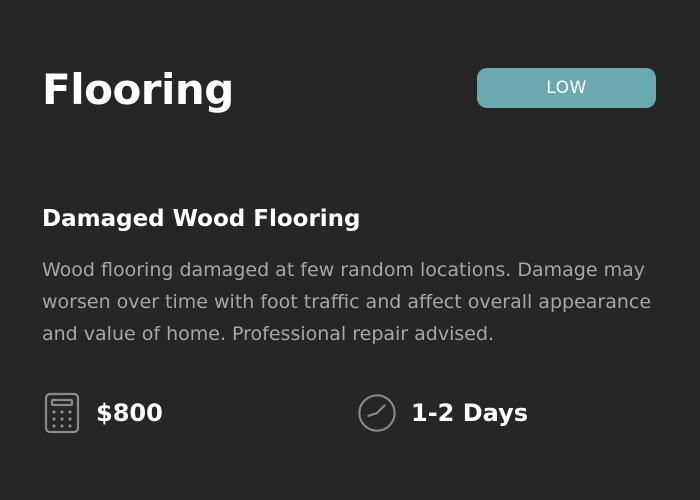  Describe the element at coordinates (201, 219) in the screenshot. I see `issue-title: Damaged Wood Flooring` at that location.